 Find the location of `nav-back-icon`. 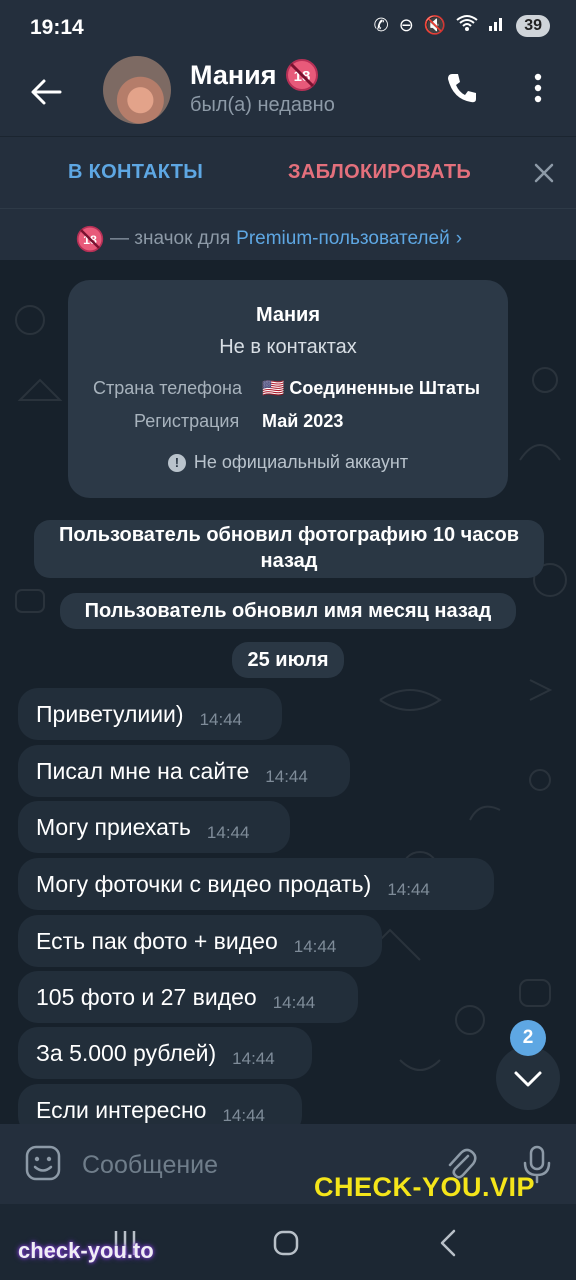

nav-back-icon is located at coordinates (448, 1243).